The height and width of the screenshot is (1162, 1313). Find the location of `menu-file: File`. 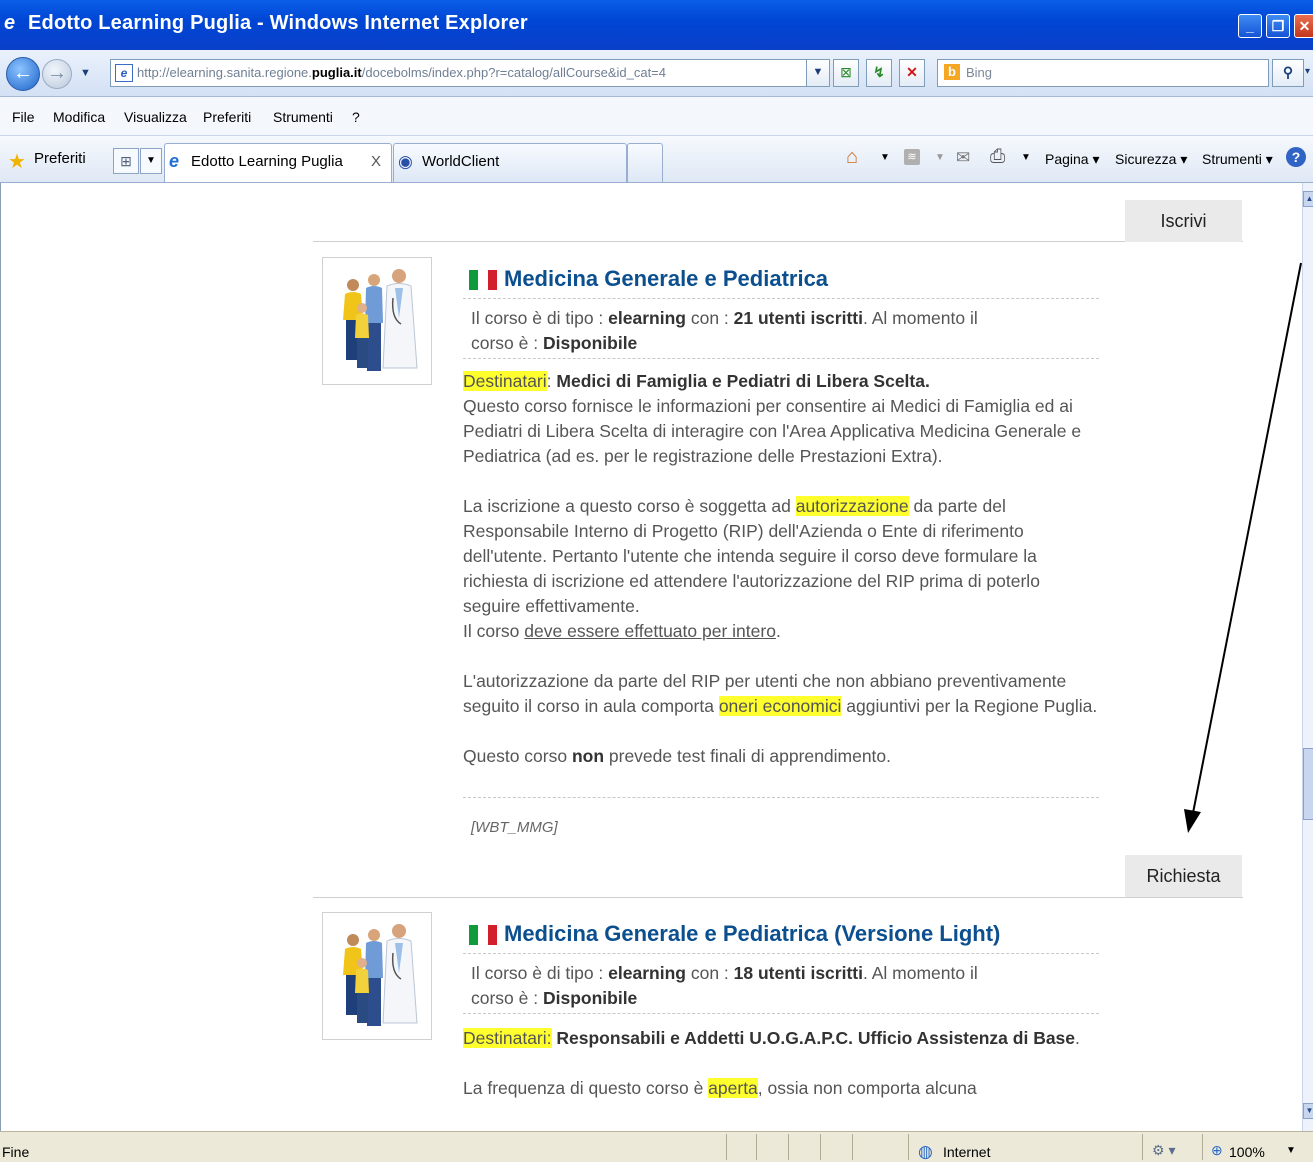

menu-file: File is located at coordinates (23, 117).